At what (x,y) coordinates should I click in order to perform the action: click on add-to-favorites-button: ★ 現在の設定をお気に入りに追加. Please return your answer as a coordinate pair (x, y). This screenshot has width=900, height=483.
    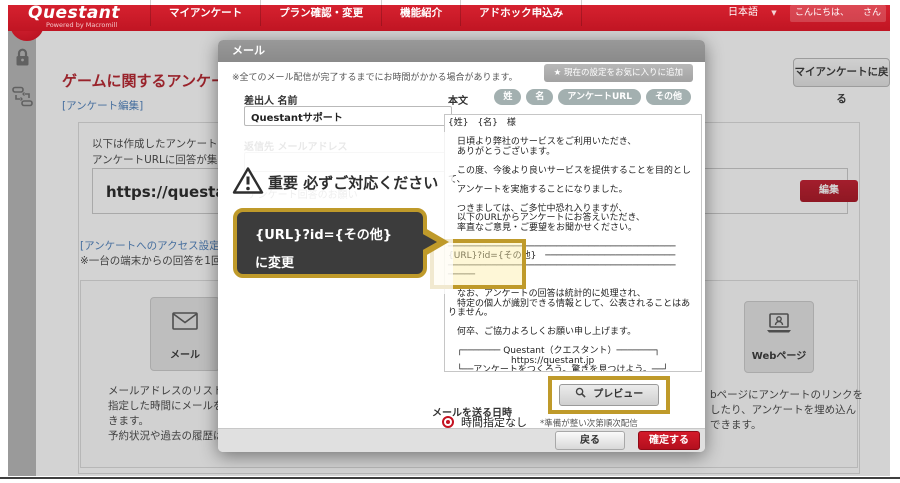
    Looking at the image, I should click on (618, 73).